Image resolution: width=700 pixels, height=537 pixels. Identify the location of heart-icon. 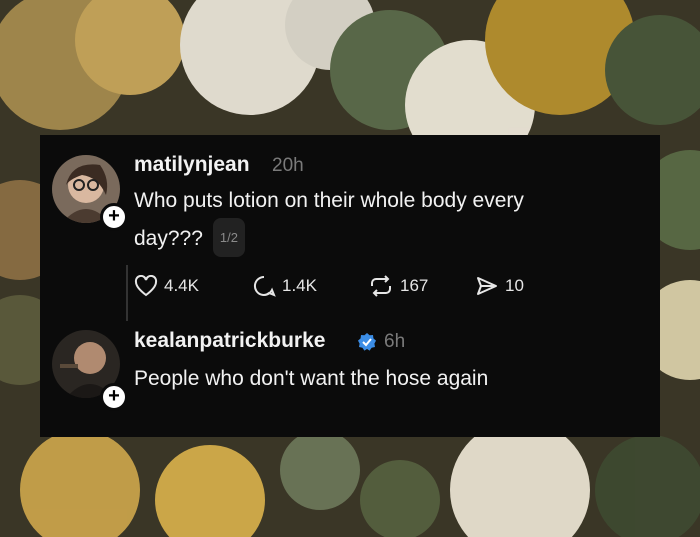
(146, 286).